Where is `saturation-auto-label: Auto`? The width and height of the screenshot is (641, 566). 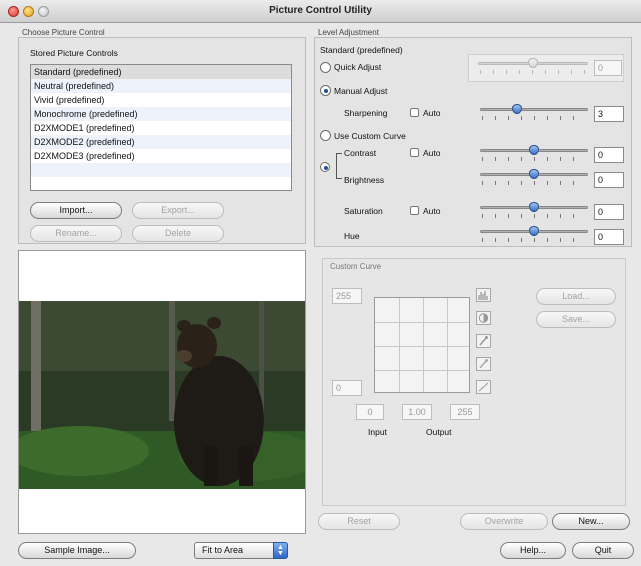 saturation-auto-label: Auto is located at coordinates (432, 211).